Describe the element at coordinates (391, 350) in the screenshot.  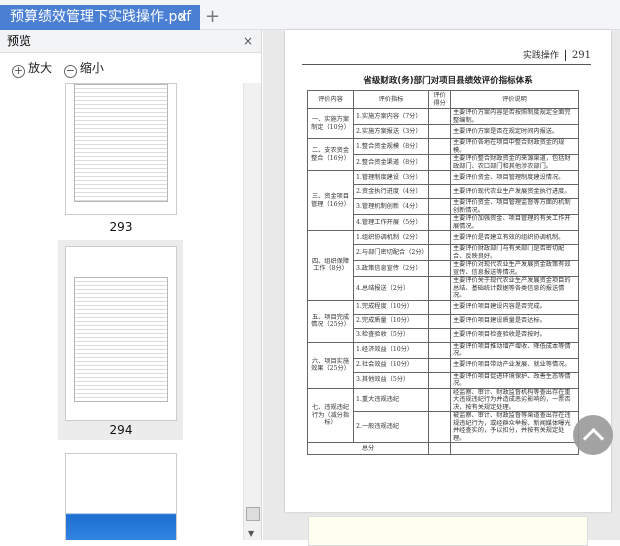
I see `indicator-cell: 1.经济效益（10分）` at that location.